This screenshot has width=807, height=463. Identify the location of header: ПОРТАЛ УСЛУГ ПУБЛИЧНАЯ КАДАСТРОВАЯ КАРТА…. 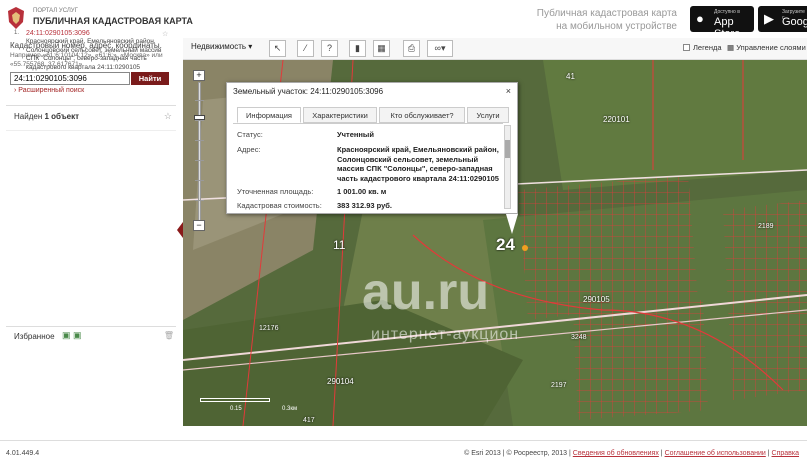
(403, 20).